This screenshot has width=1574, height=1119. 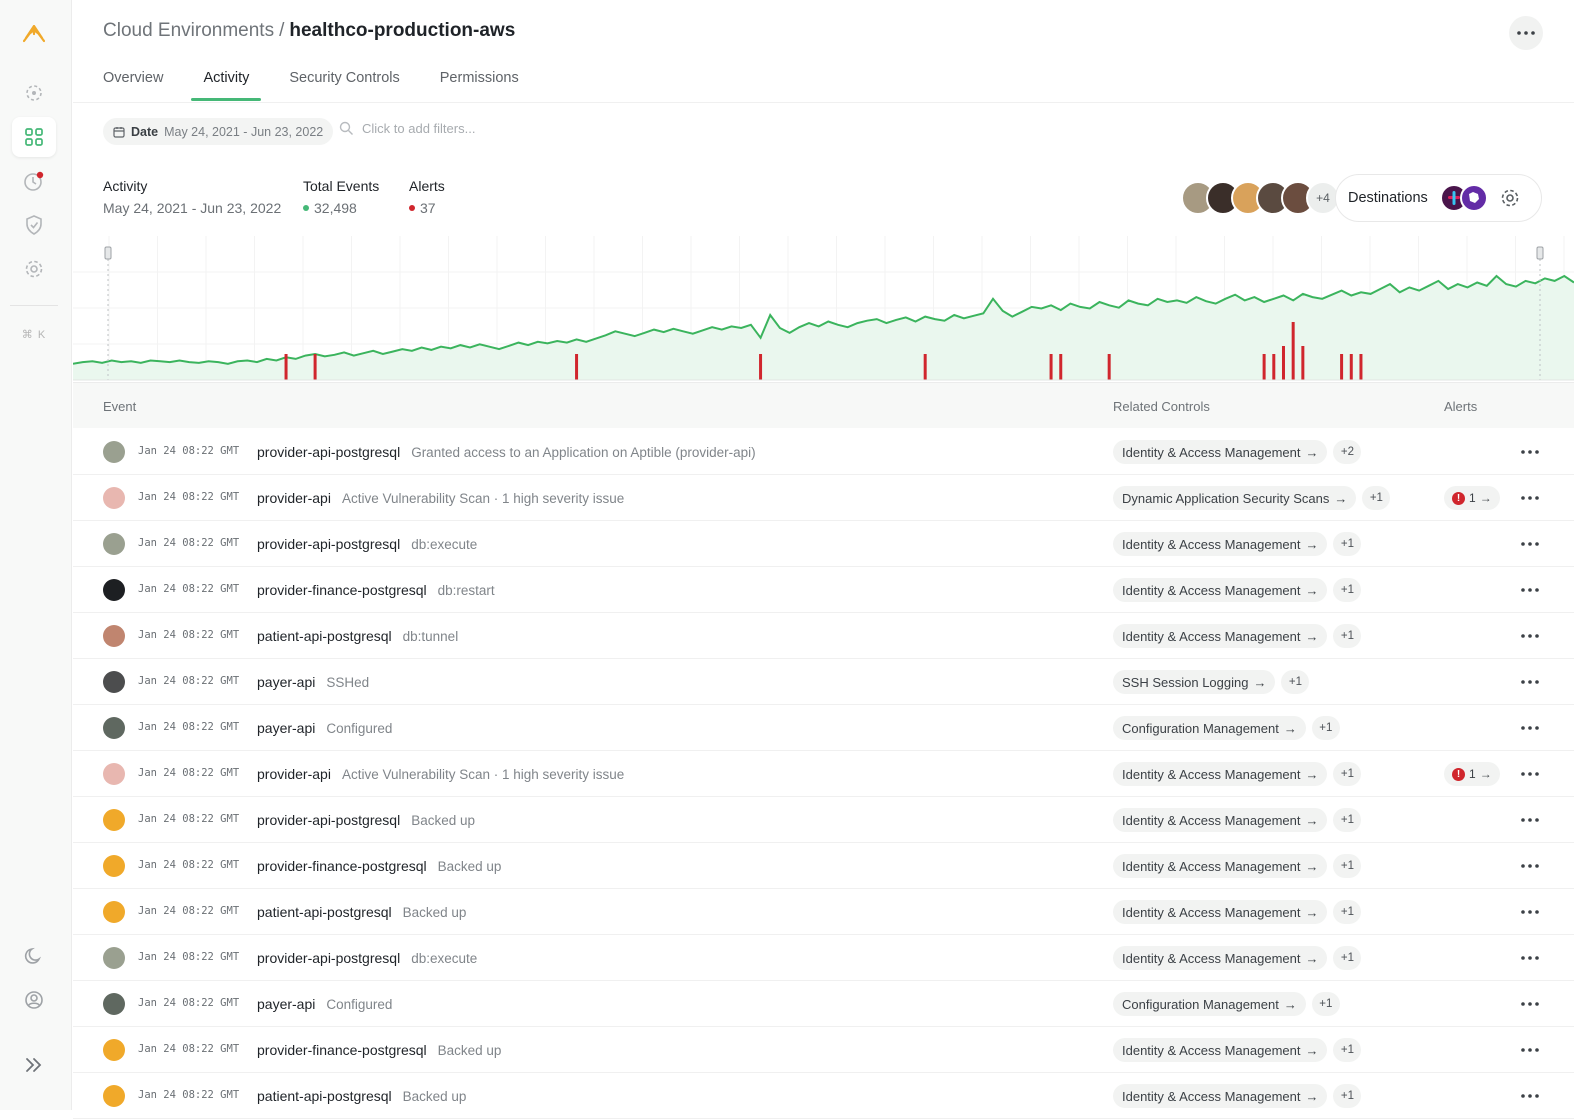 I want to click on grid-icon, so click(x=34, y=137).